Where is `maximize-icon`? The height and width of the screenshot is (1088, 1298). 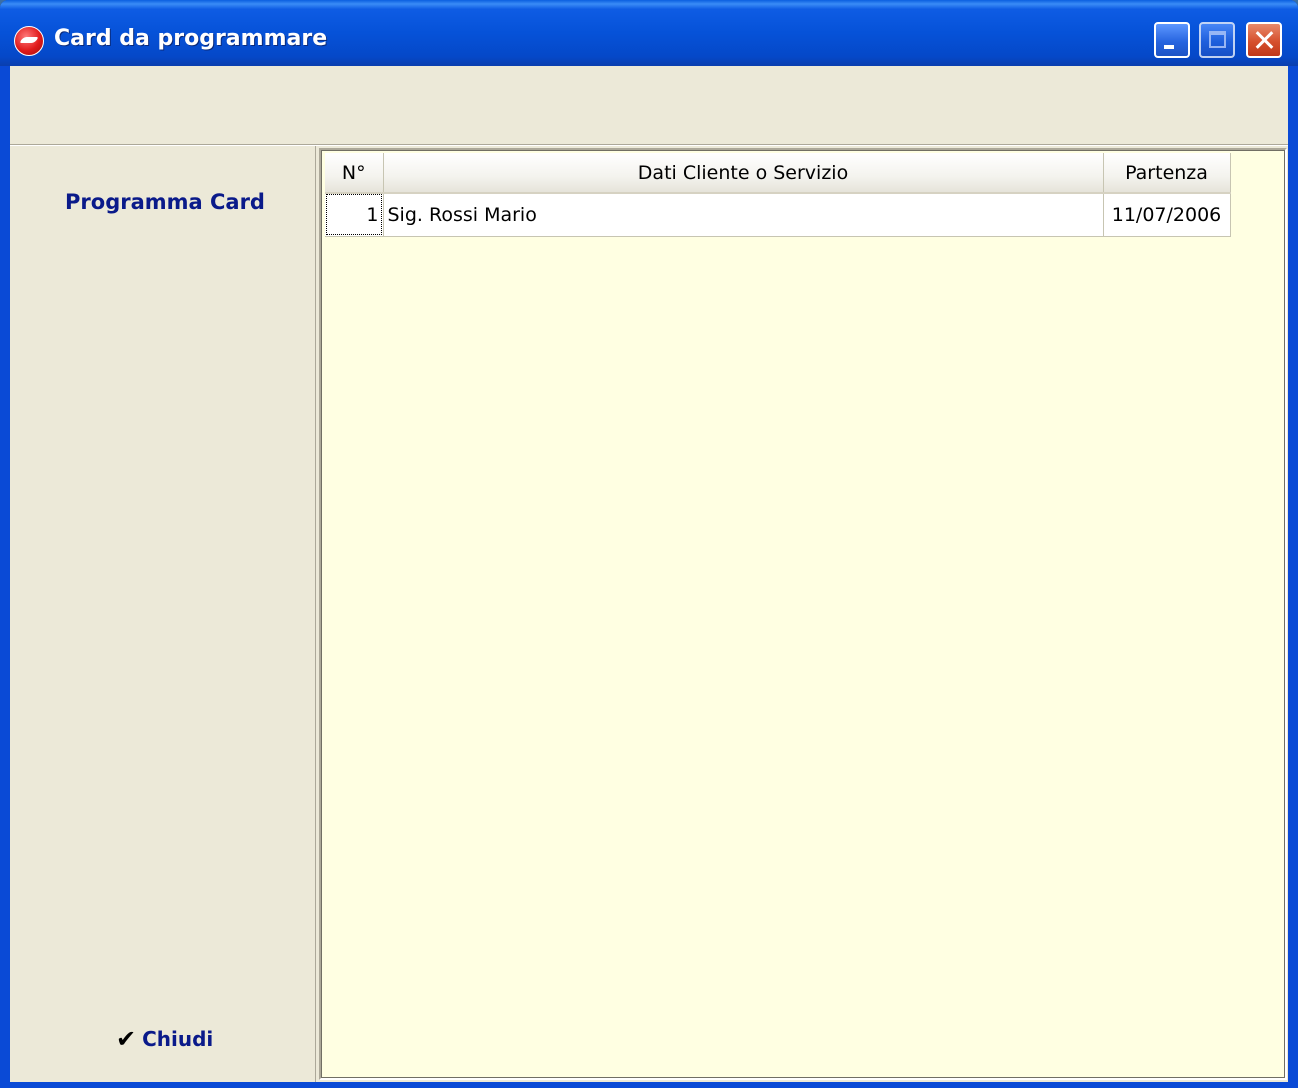 maximize-icon is located at coordinates (1217, 39).